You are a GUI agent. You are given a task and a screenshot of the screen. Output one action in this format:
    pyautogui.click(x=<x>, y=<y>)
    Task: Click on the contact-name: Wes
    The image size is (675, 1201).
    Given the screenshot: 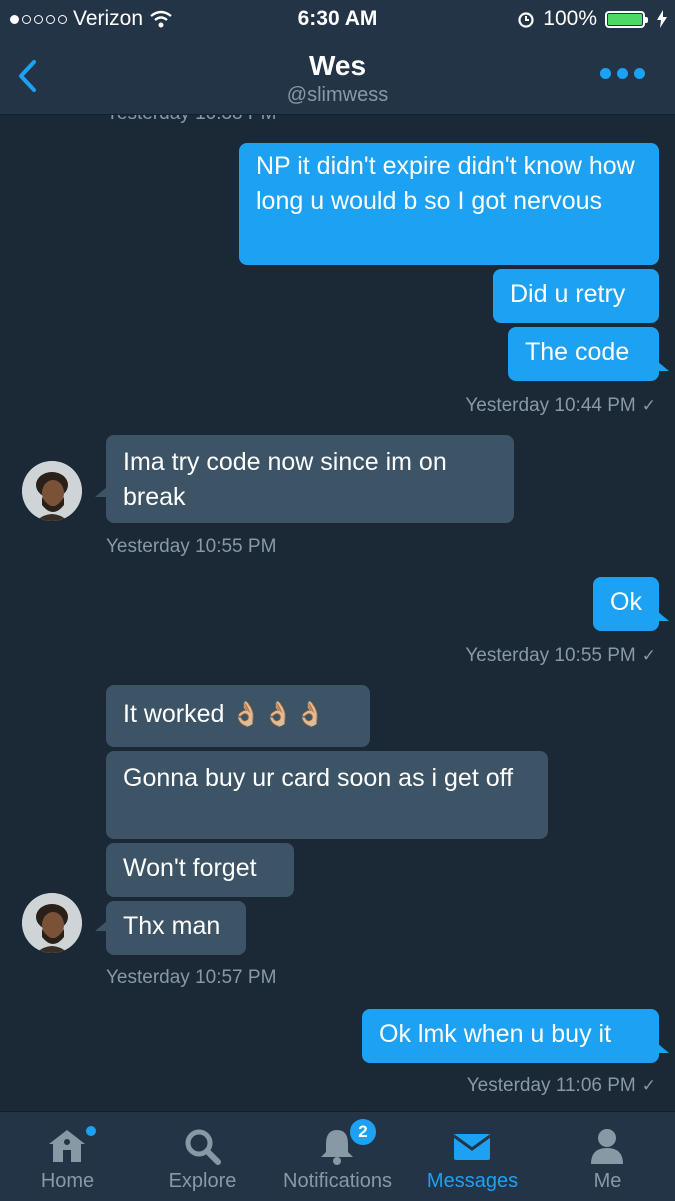 What is the action you would take?
    pyautogui.click(x=337, y=66)
    